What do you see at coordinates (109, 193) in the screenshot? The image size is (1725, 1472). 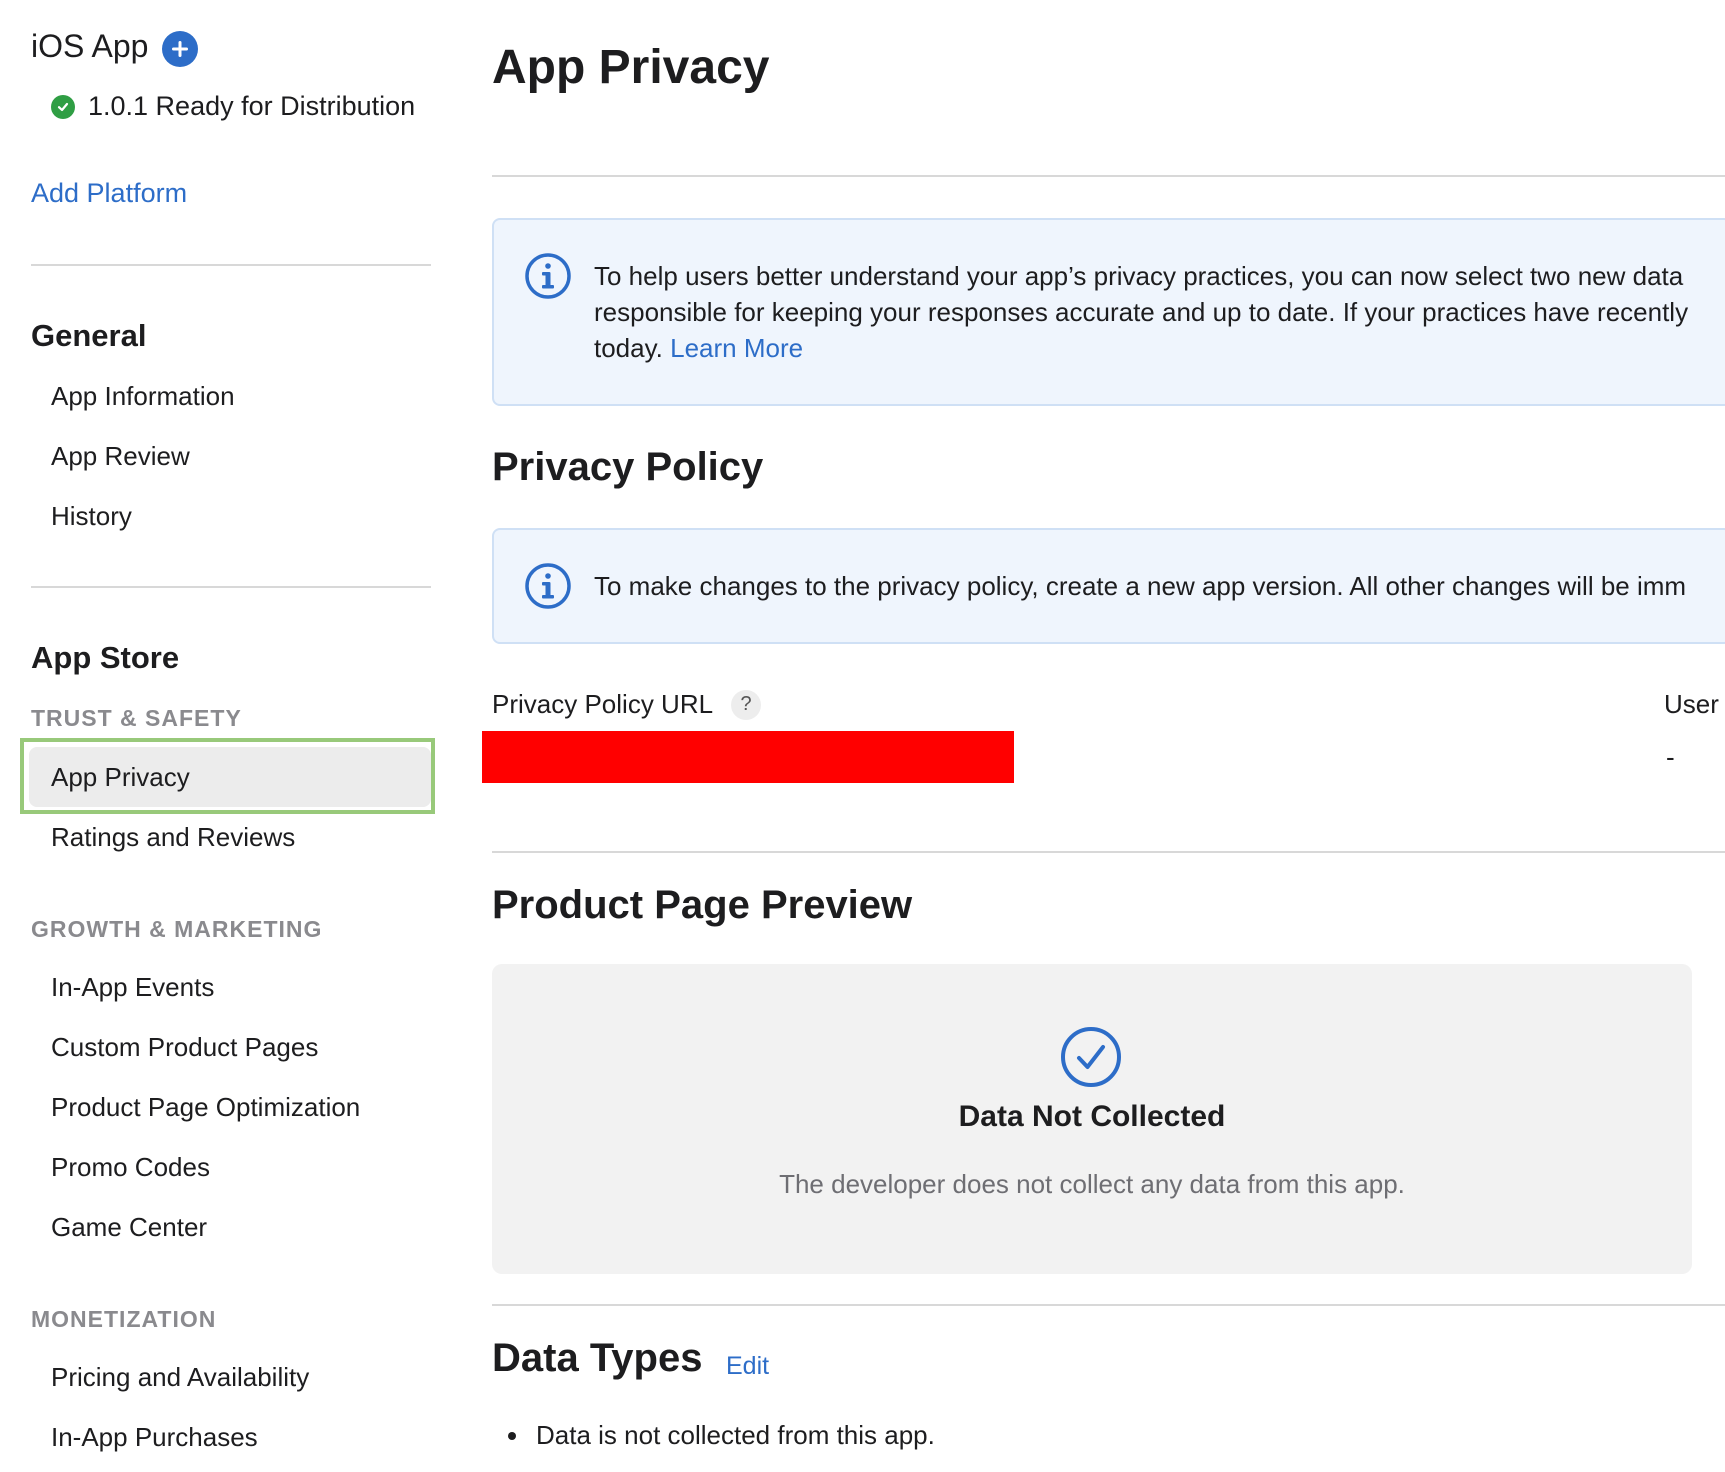 I see `add-platform-link: Add Platform` at bounding box center [109, 193].